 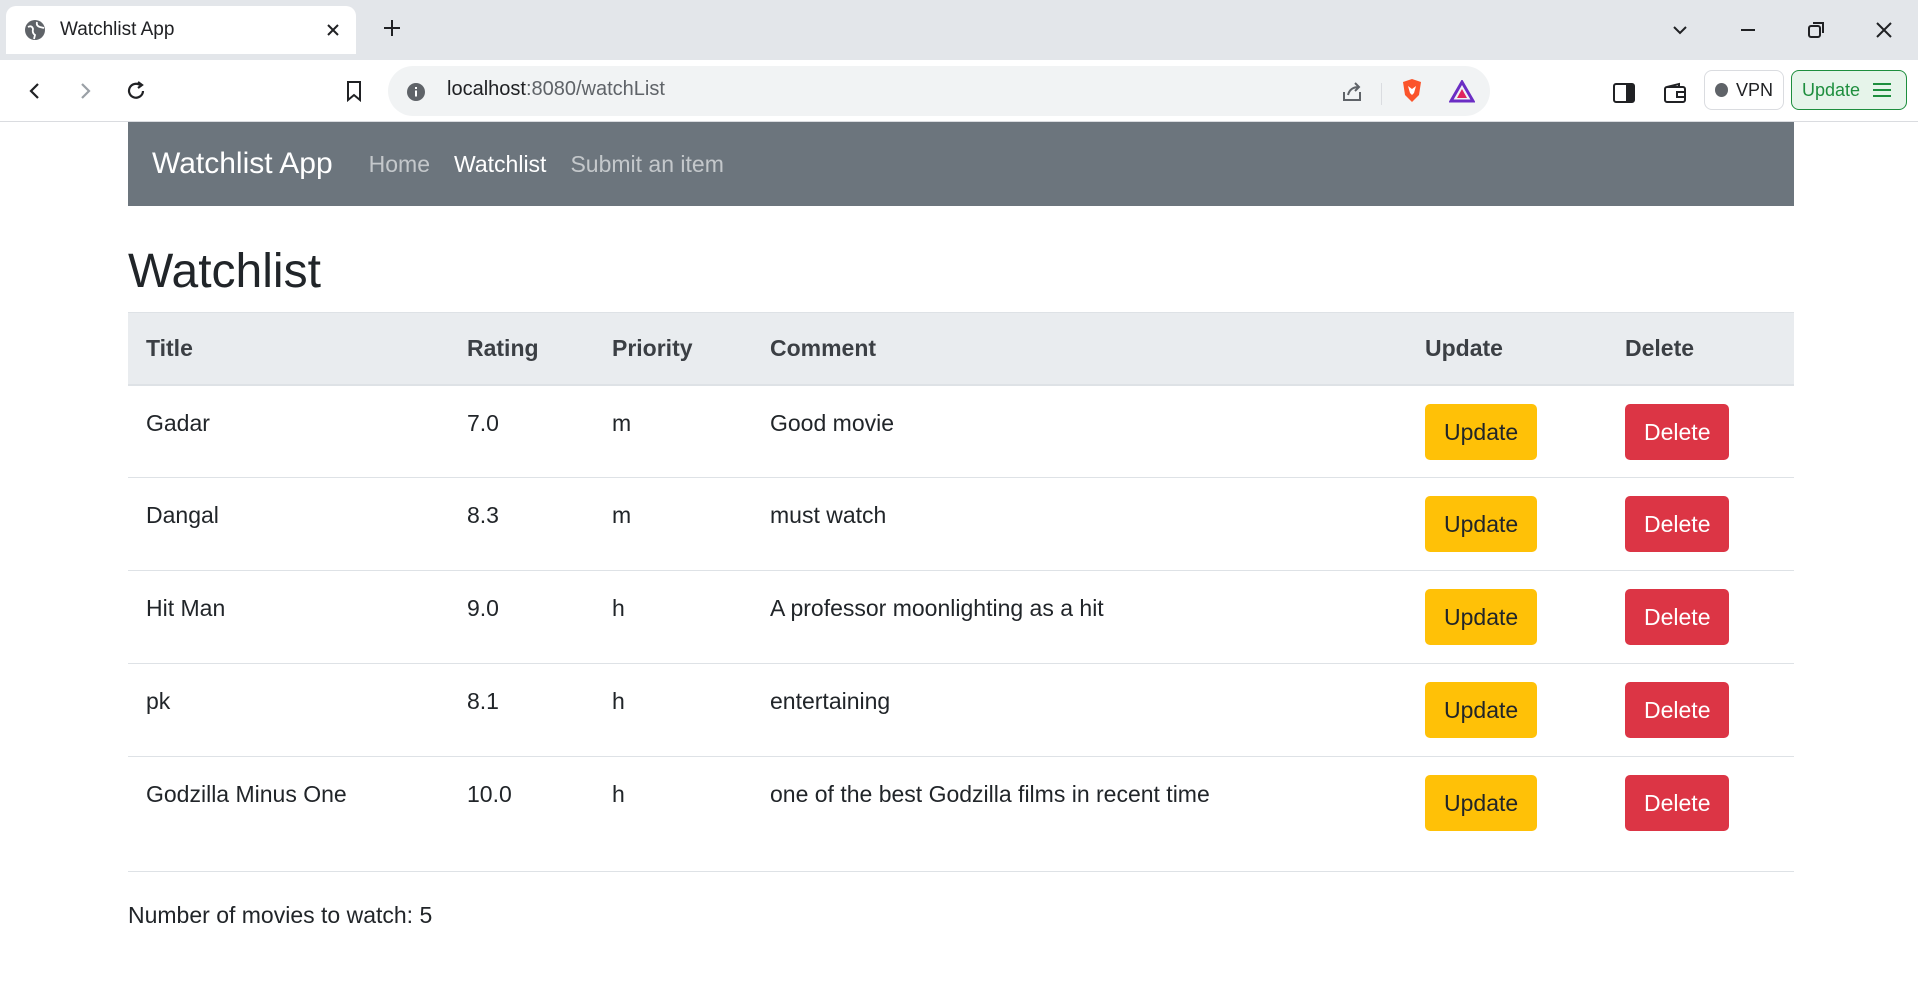 What do you see at coordinates (136, 91) in the screenshot?
I see `reload-icon` at bounding box center [136, 91].